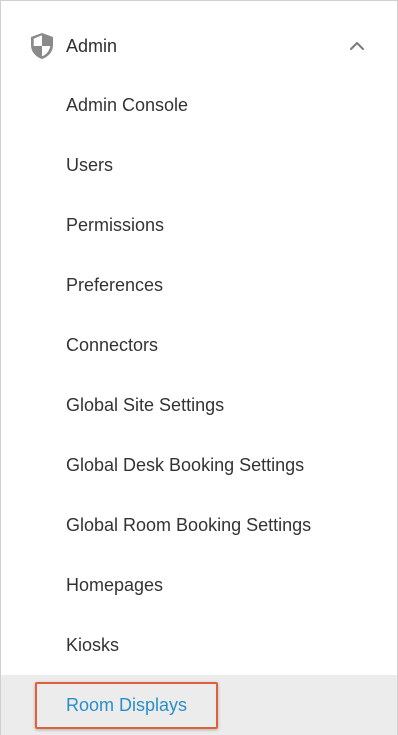 The image size is (398, 735). Describe the element at coordinates (127, 105) in the screenshot. I see `nav-item-label: Admin Console` at that location.